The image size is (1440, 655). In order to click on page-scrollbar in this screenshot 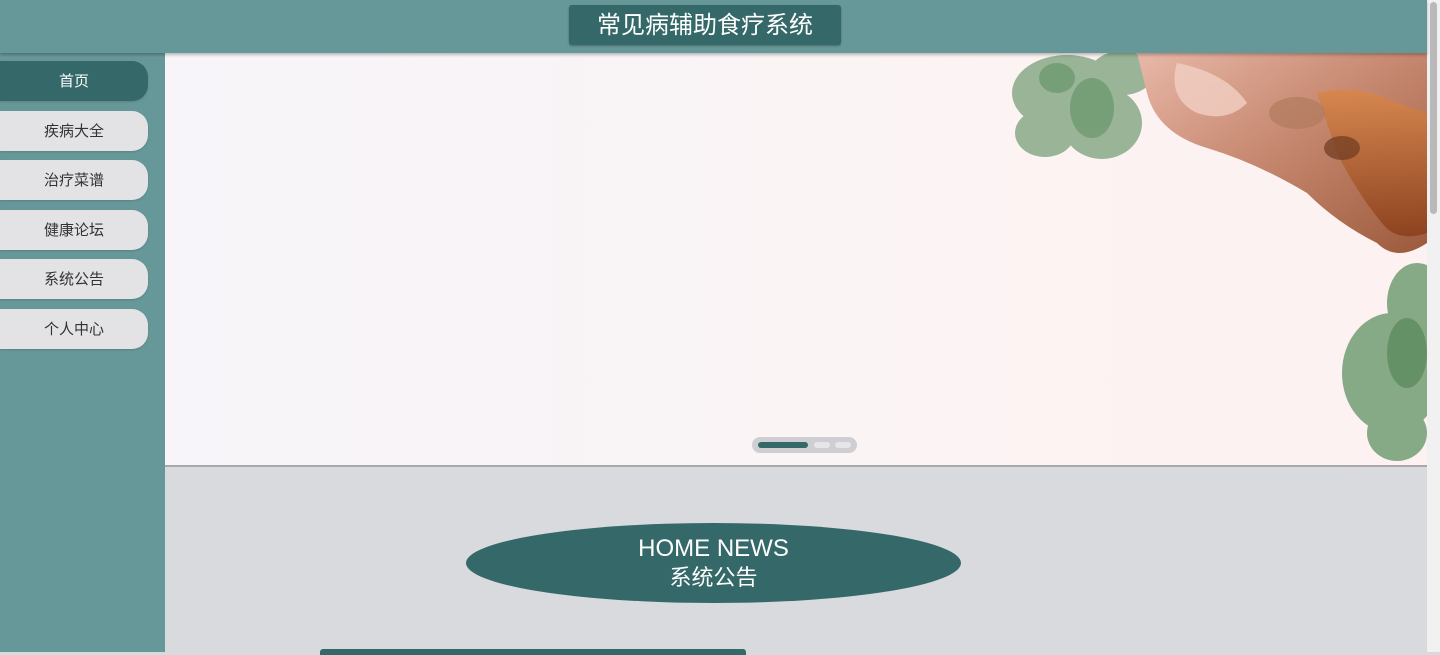, I will do `click(1433, 326)`.